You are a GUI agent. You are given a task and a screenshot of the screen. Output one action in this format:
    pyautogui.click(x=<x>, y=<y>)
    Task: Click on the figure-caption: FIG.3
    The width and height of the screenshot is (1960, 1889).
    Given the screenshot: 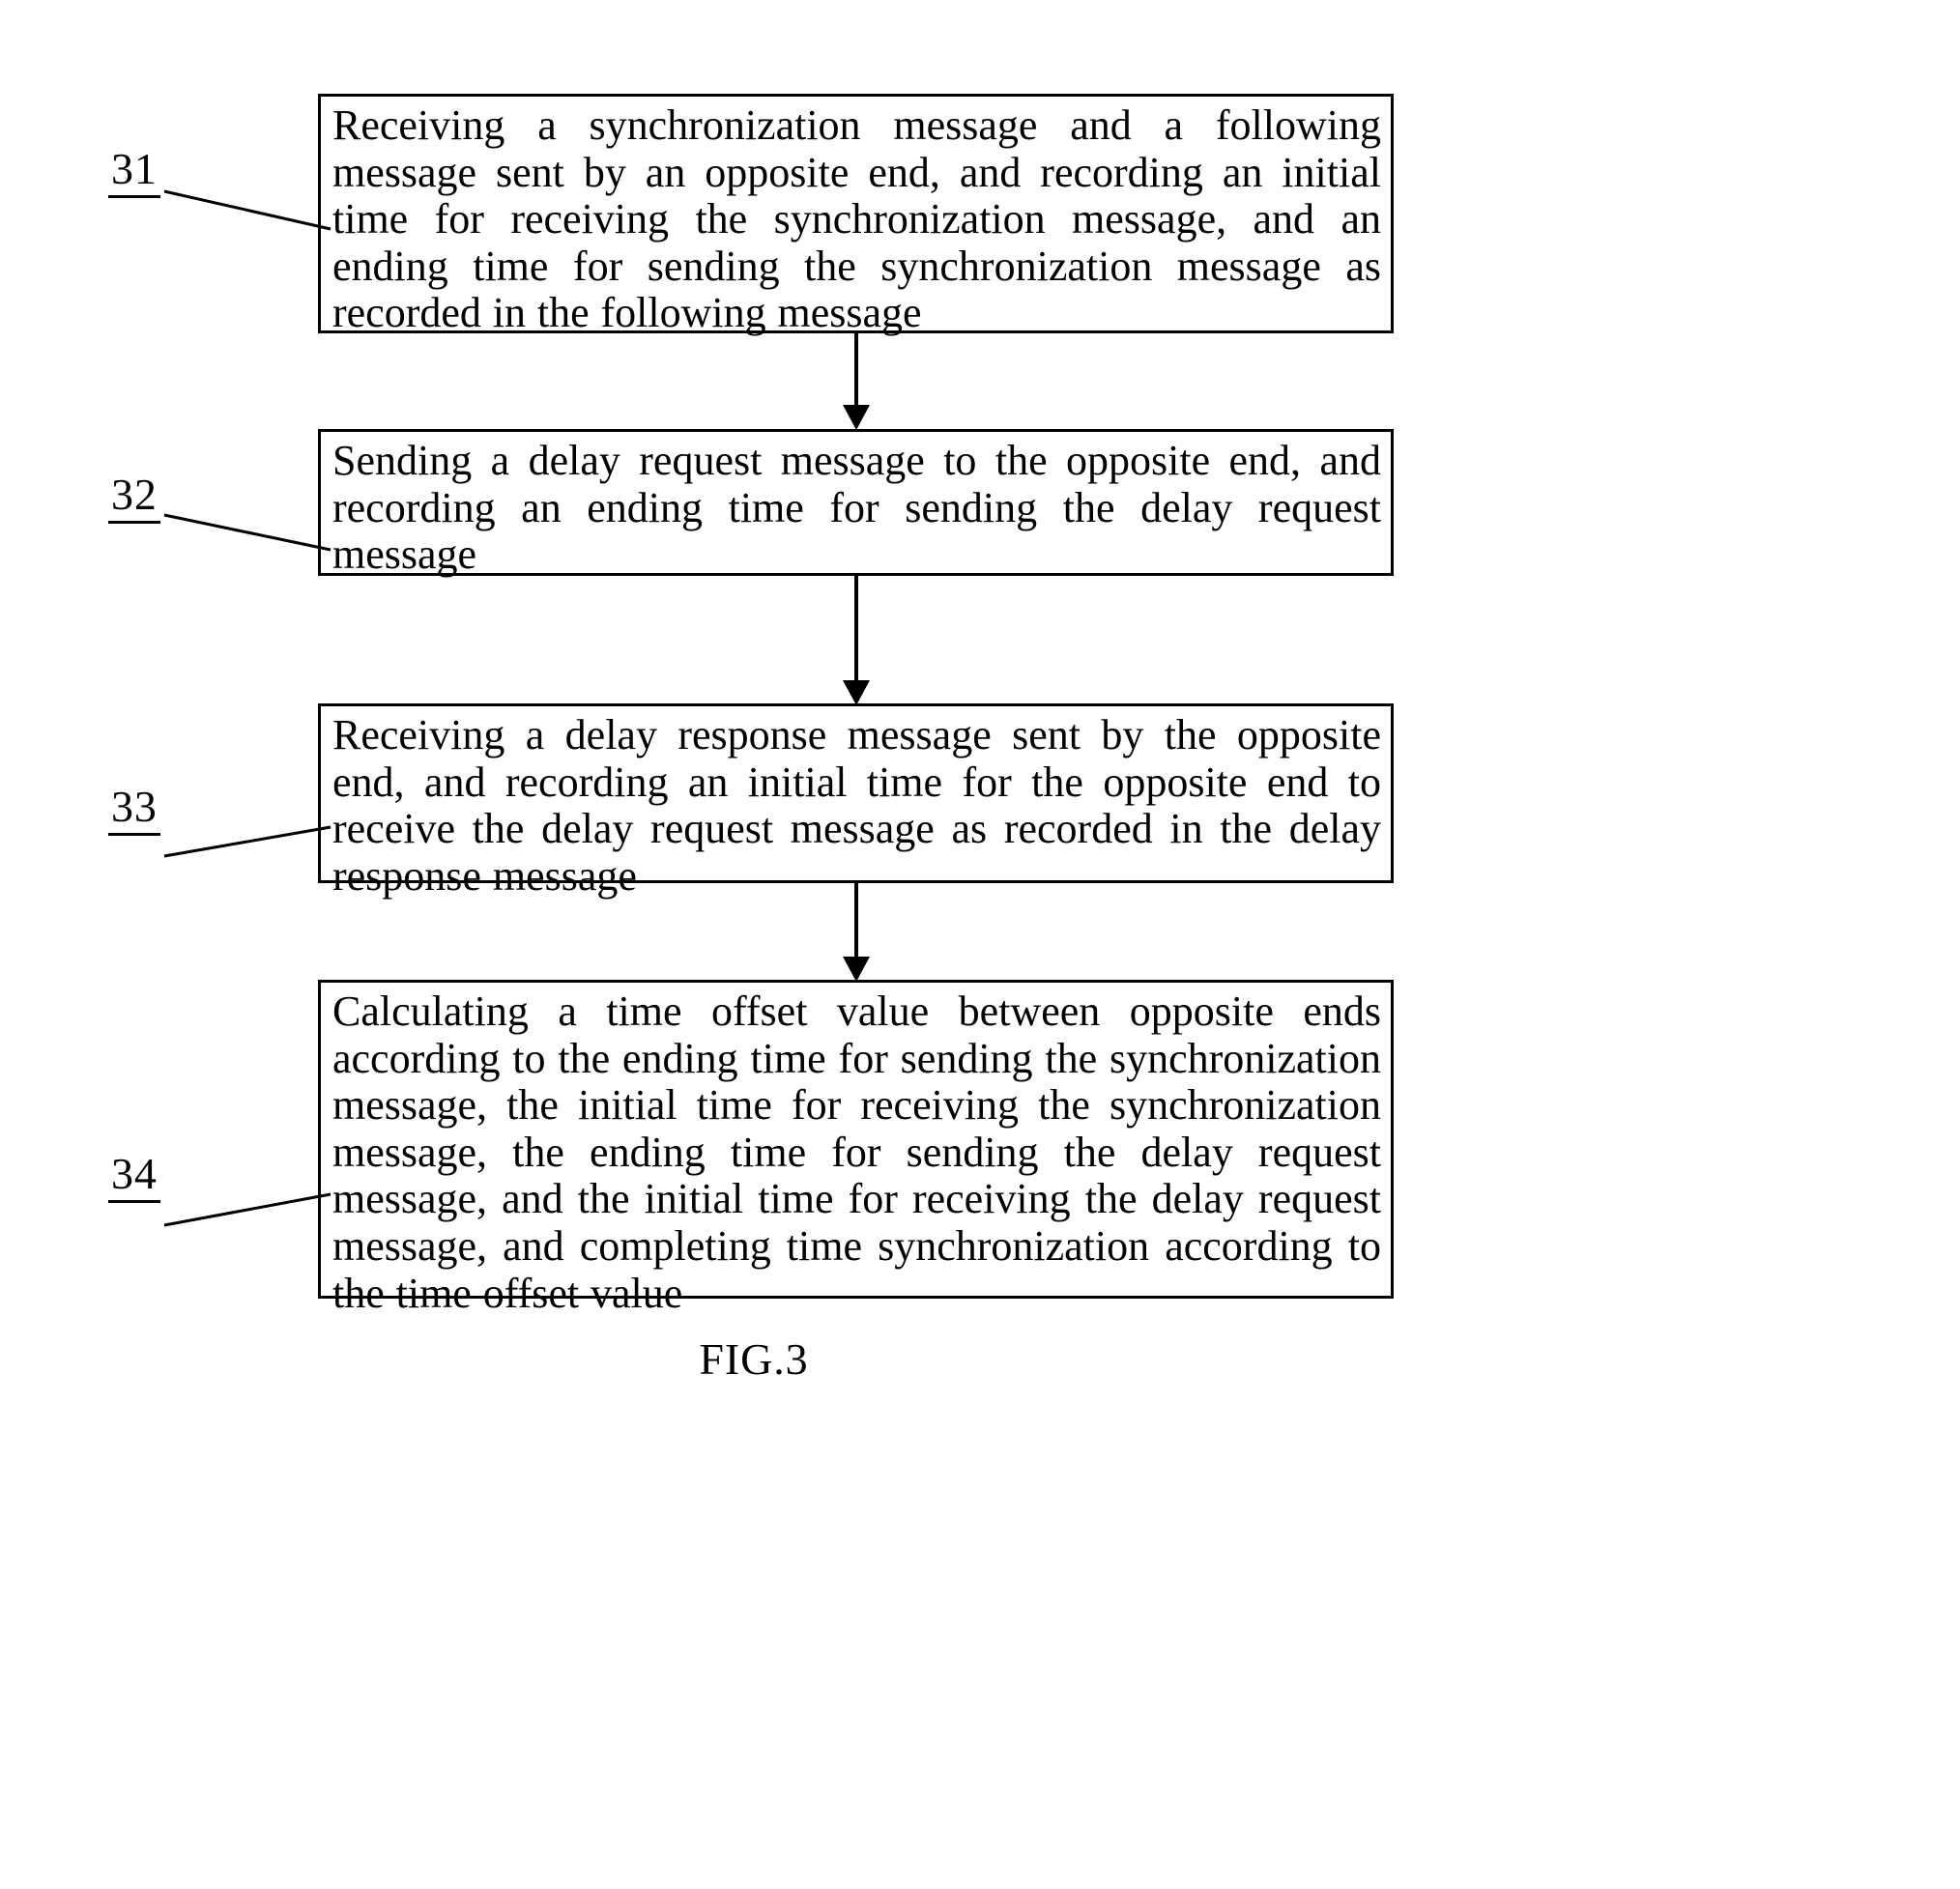 What is the action you would take?
    pyautogui.click(x=754, y=1359)
    